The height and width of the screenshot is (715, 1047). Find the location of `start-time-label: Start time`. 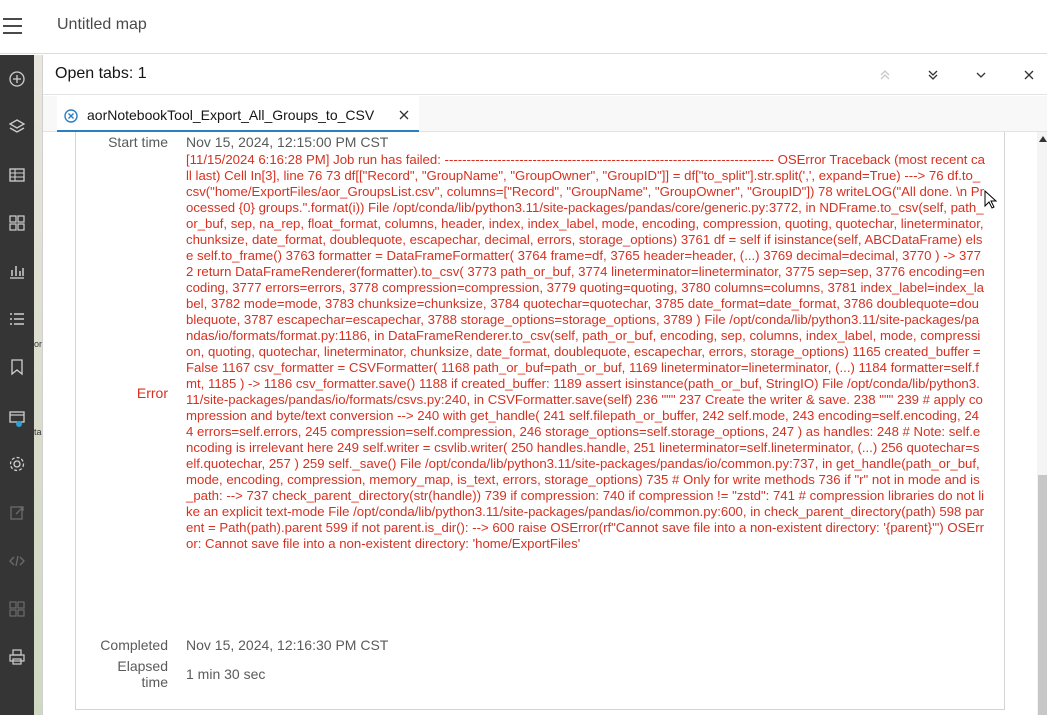

start-time-label: Start time is located at coordinates (138, 142).